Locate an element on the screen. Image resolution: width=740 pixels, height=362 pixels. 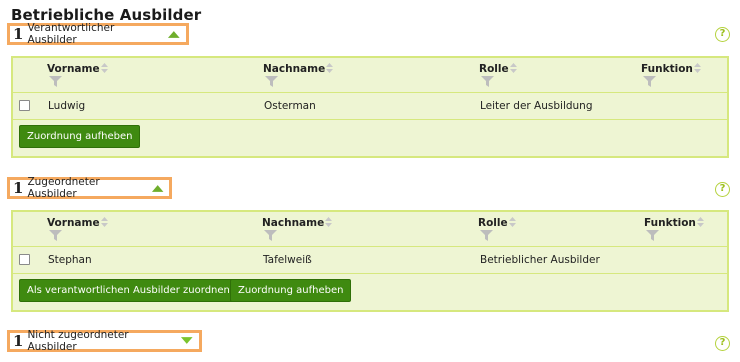
chevron-down-icon is located at coordinates (187, 341).